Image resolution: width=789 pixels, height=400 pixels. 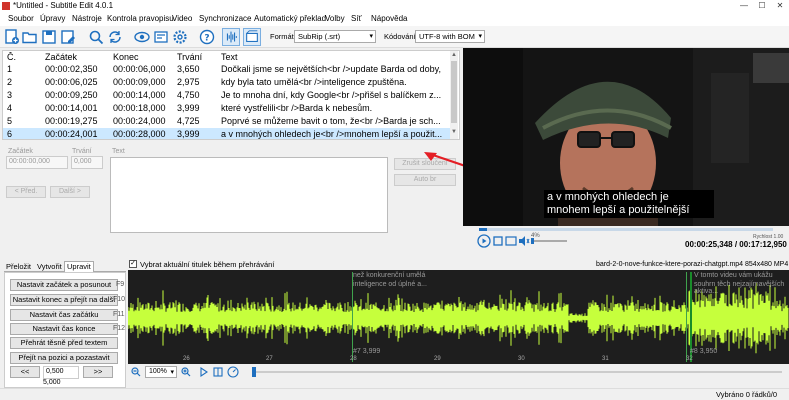 What do you see at coordinates (319, 36) in the screenshot?
I see `format-select-value: SubRip (.srt)` at bounding box center [319, 36].